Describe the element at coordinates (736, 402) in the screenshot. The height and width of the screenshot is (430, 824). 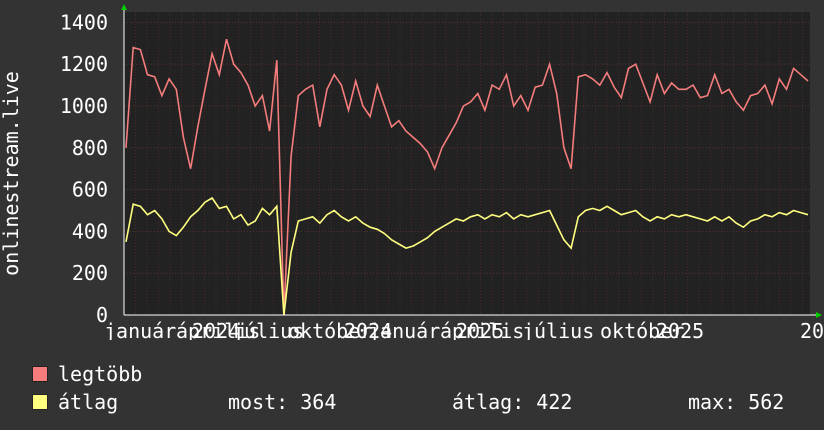
I see `stat-max: max: 562` at that location.